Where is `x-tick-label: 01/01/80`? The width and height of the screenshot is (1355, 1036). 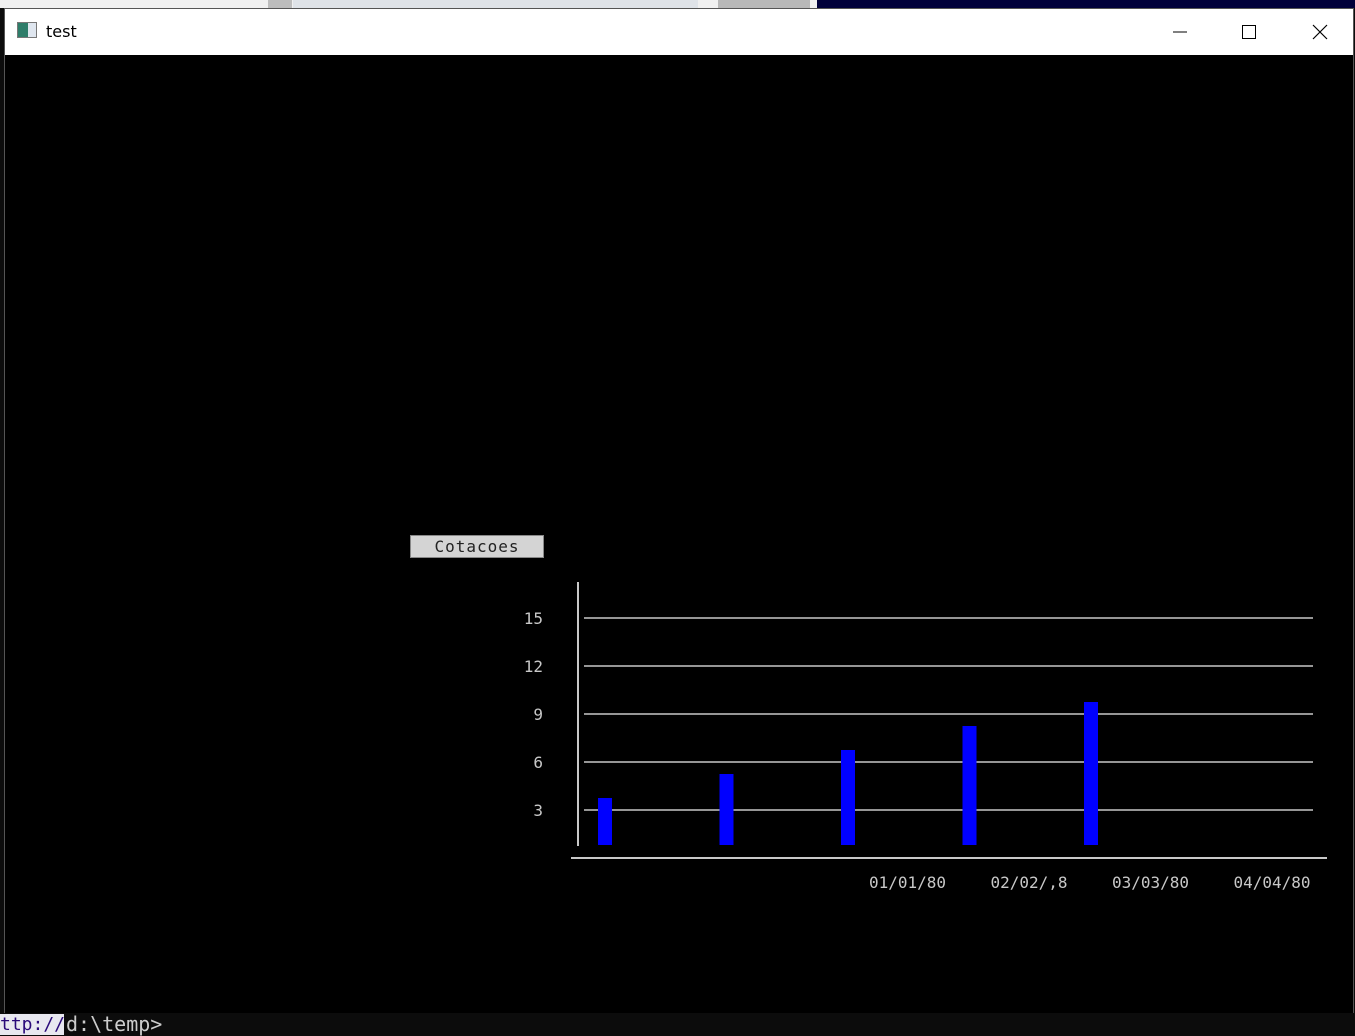 x-tick-label: 01/01/80 is located at coordinates (907, 882).